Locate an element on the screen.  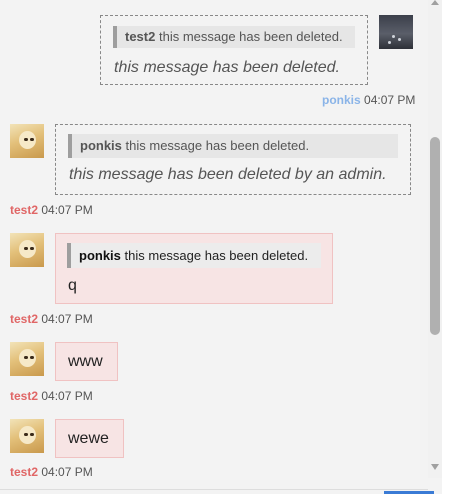
message-bubble: wewe is located at coordinates (89, 438).